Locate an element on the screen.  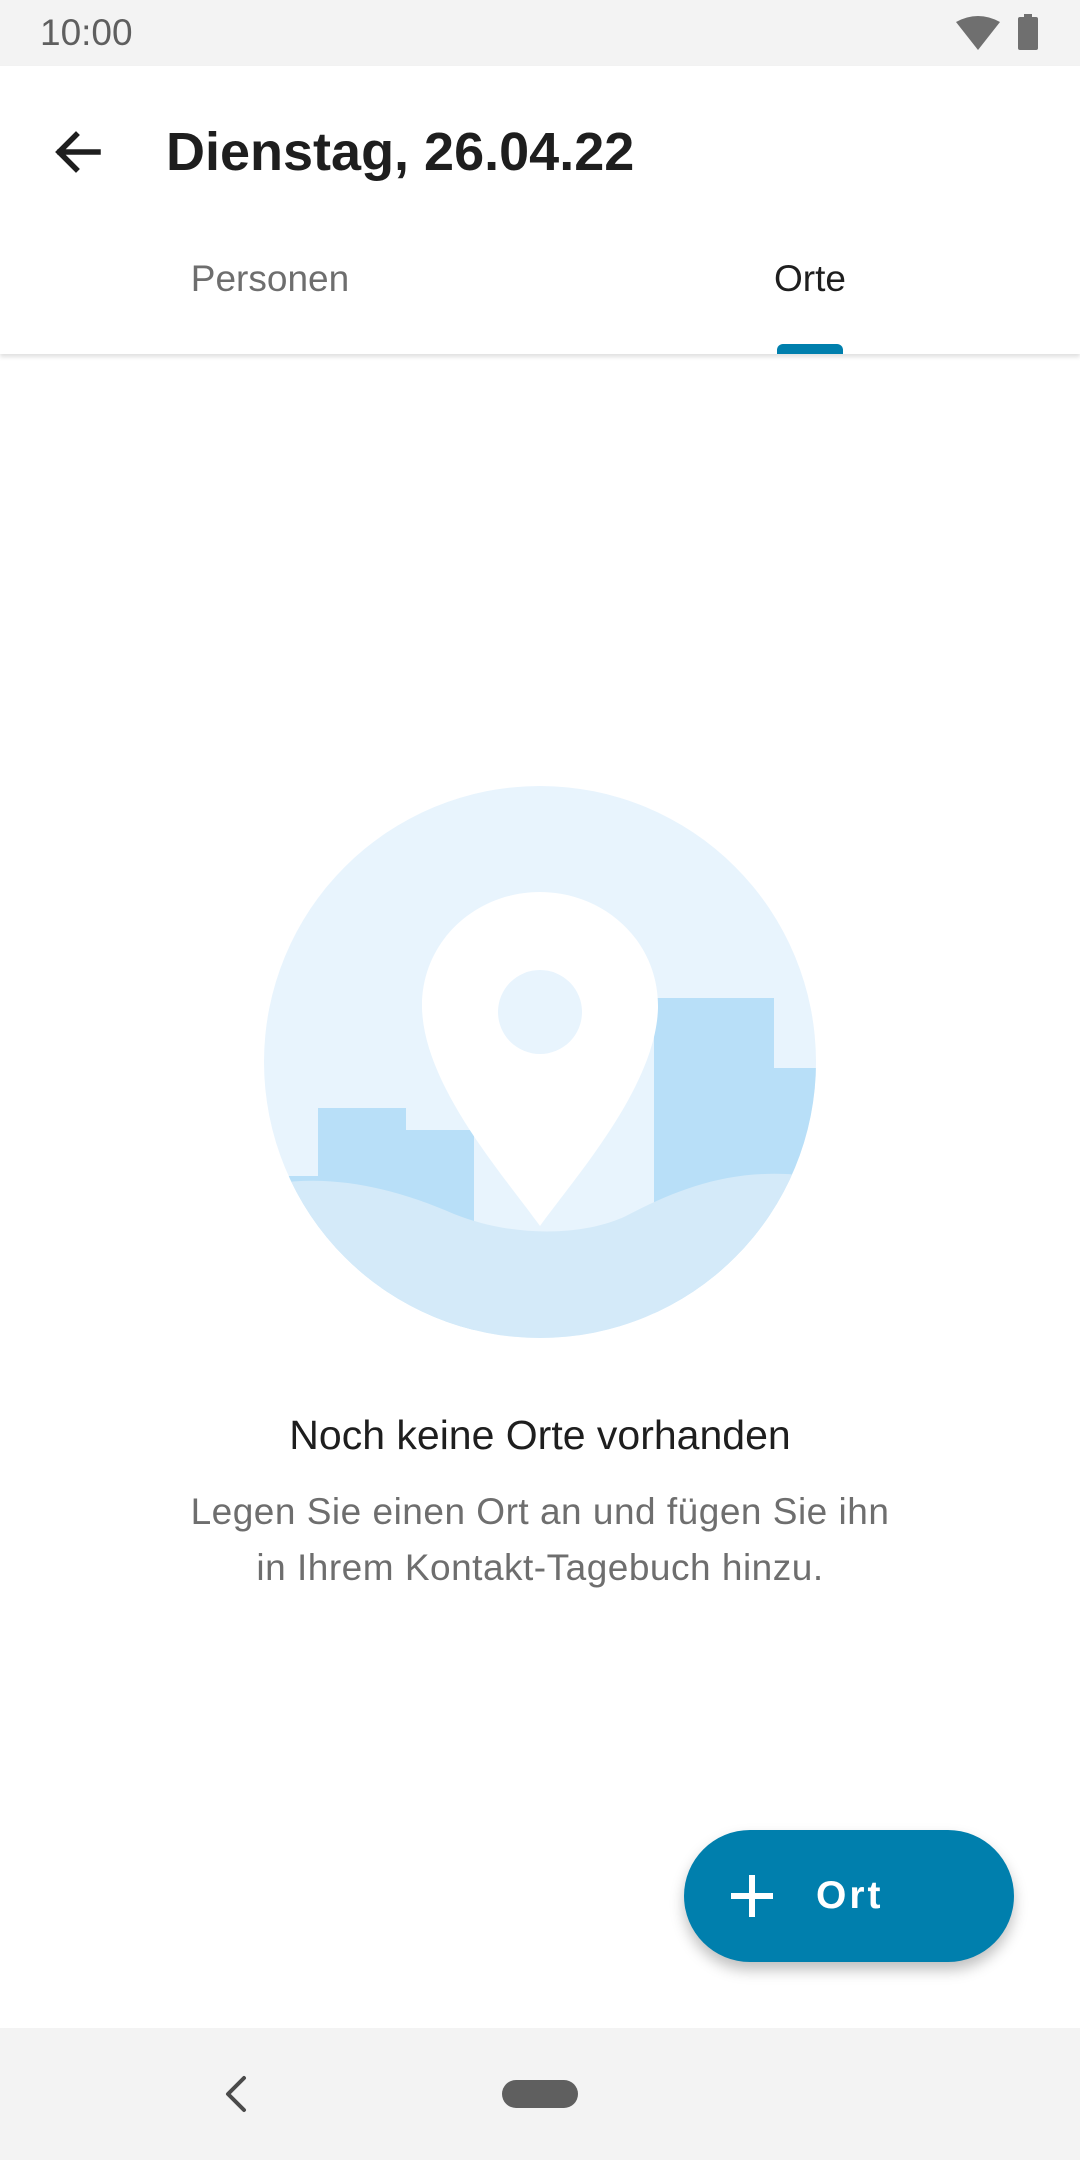
tab-personen-label: Personen is located at coordinates (270, 278).